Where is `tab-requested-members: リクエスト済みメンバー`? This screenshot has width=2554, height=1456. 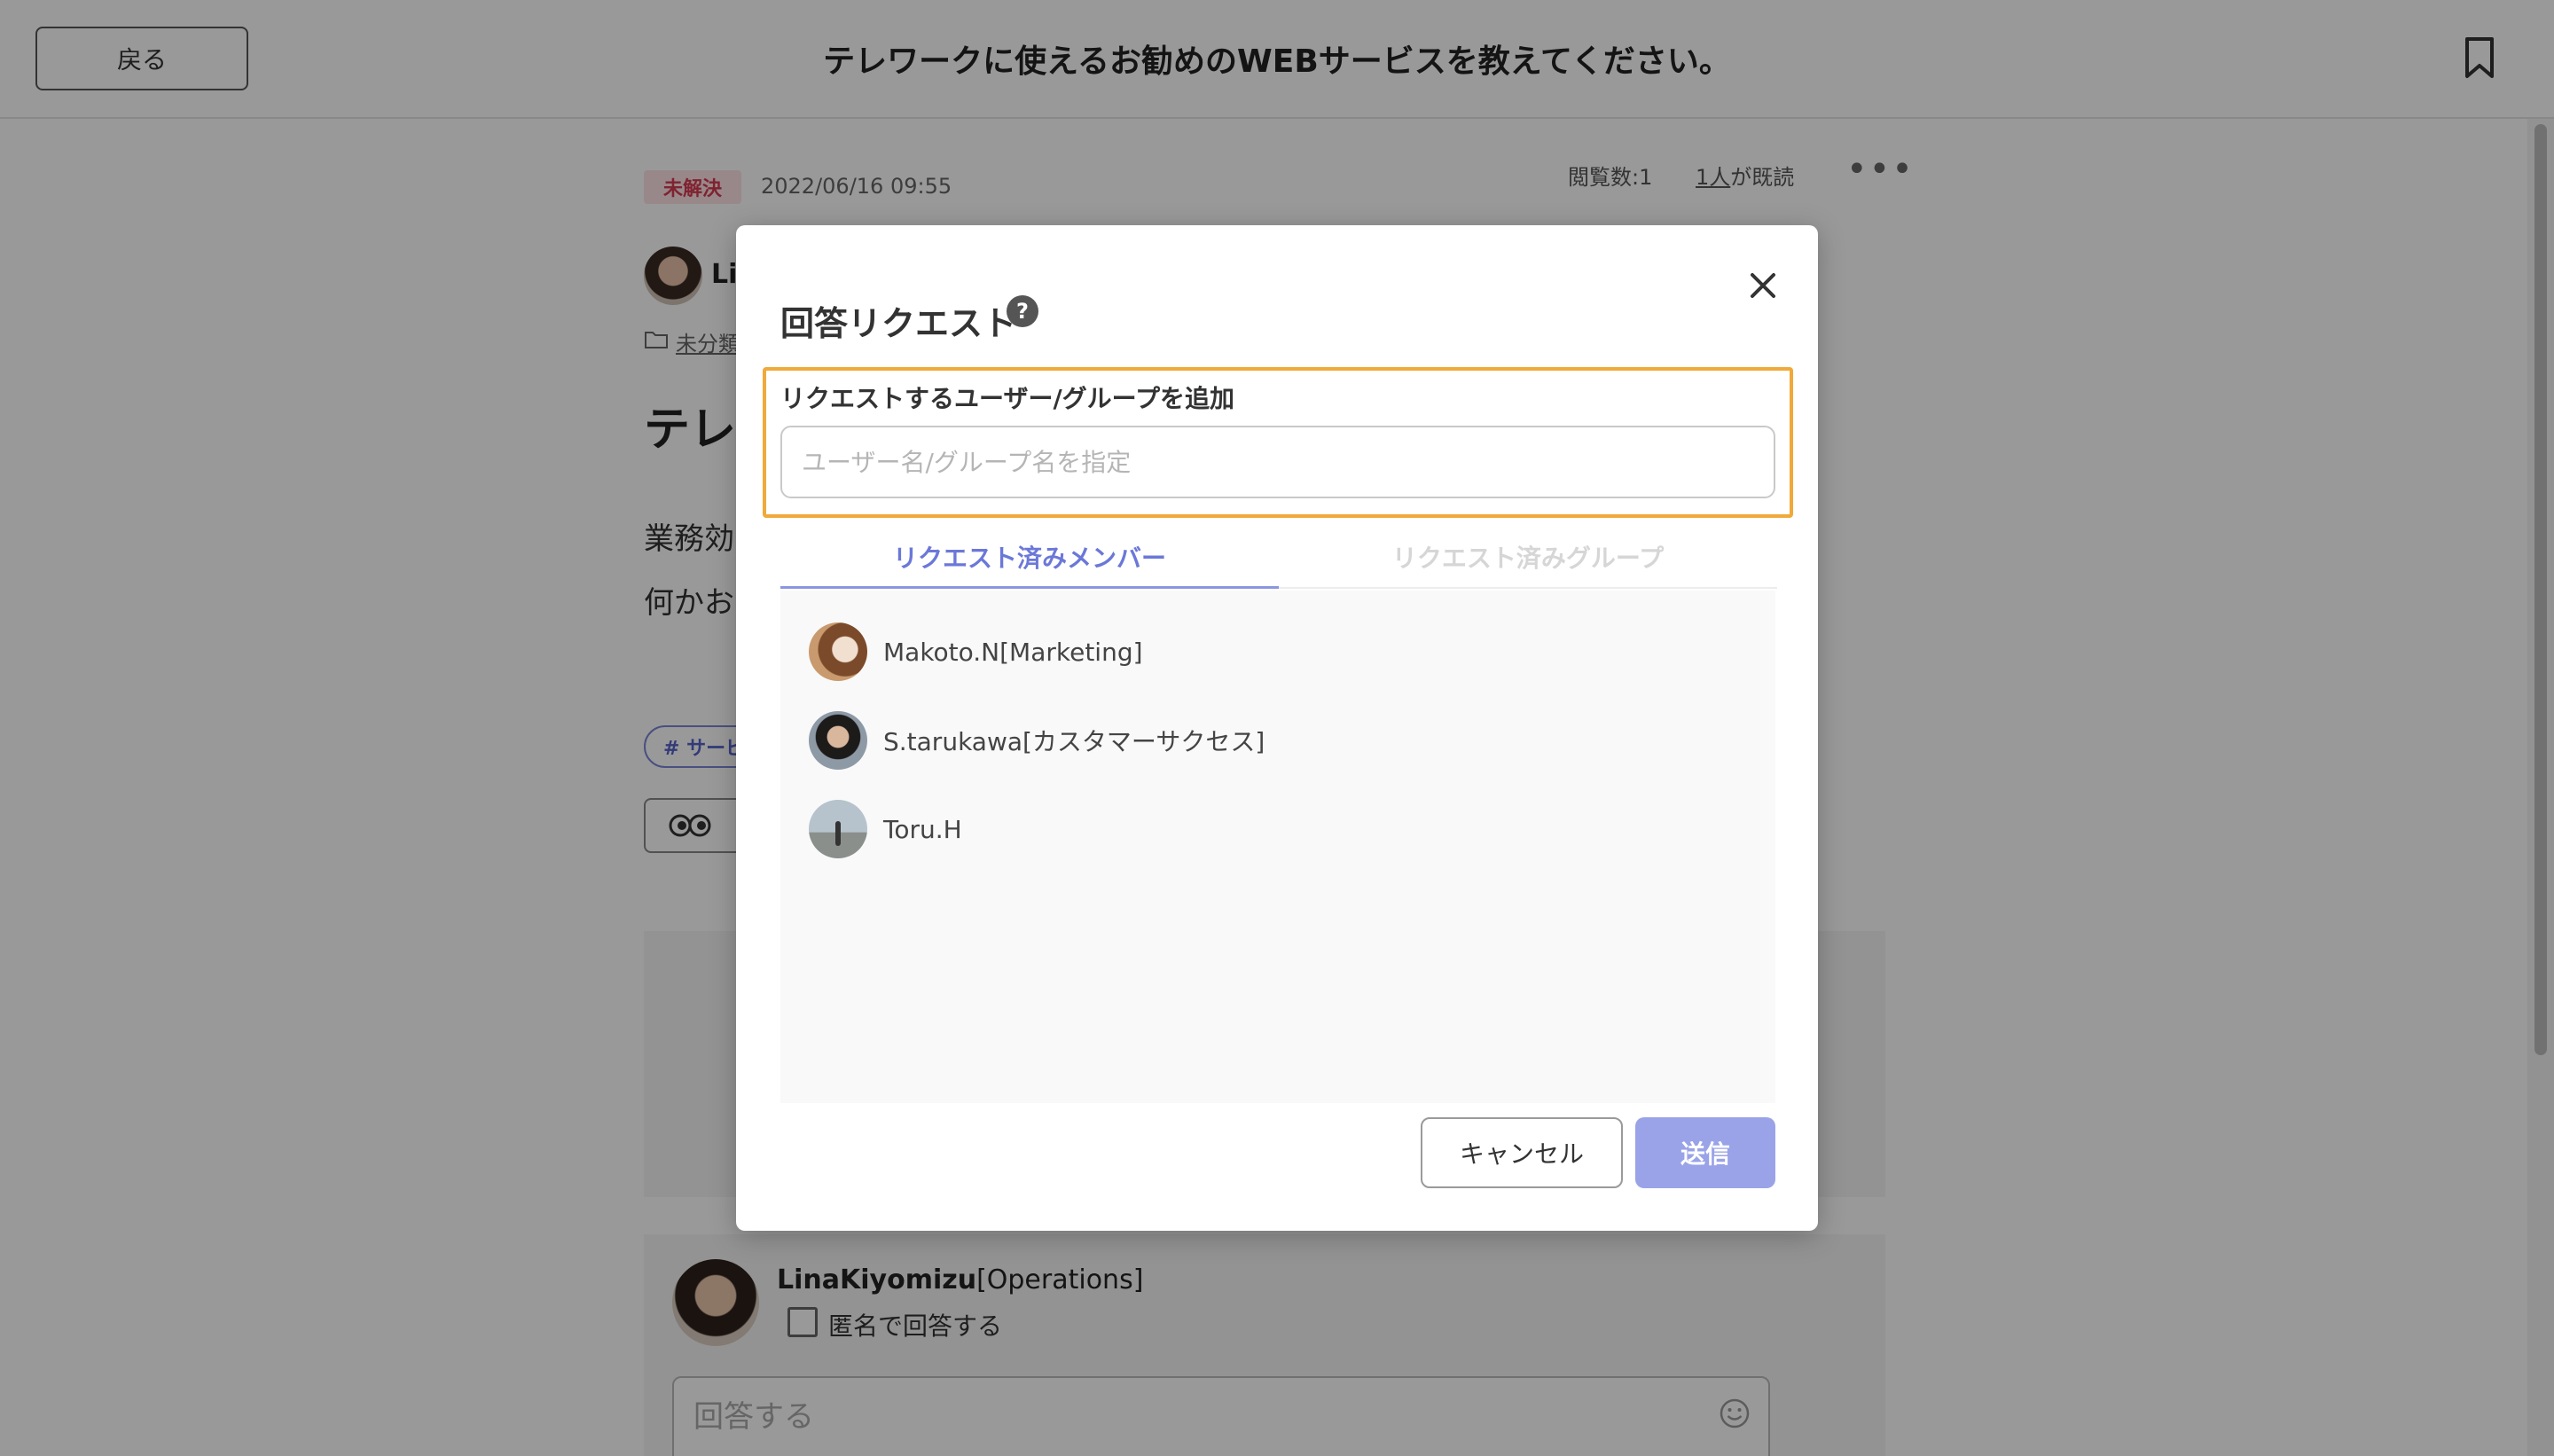
tab-requested-members: リクエスト済みメンバー is located at coordinates (1029, 558).